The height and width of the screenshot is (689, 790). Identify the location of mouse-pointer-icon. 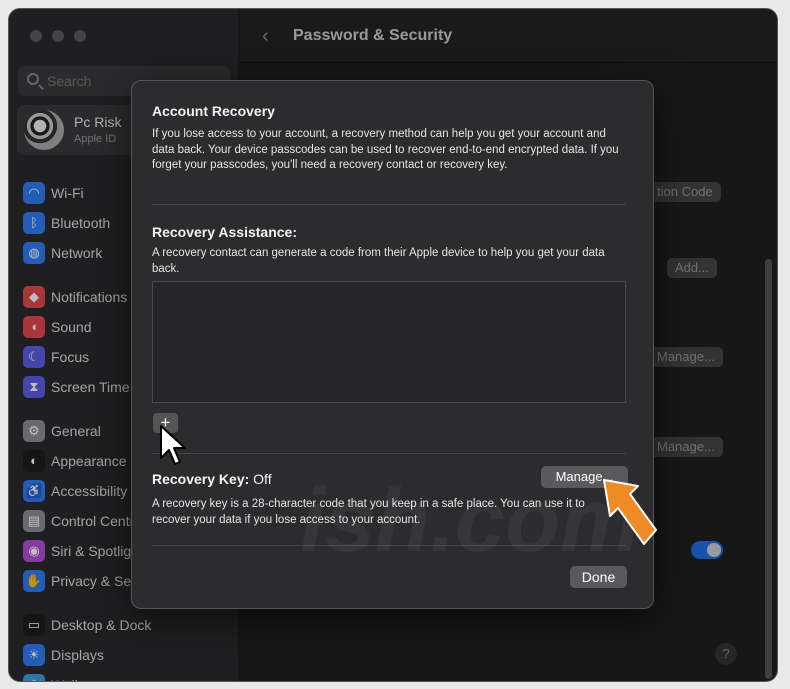
(173, 445).